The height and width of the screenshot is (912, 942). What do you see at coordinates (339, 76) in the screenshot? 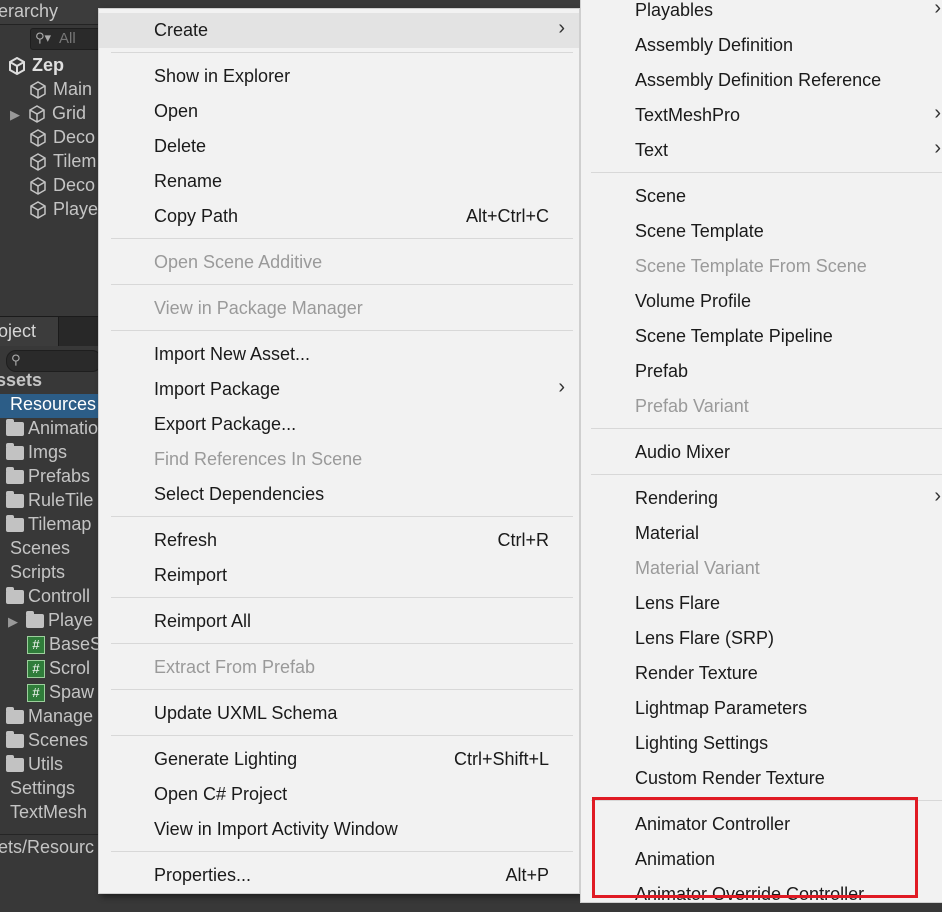
I see `menu-item-show-in-explorer: Show in Explorer` at bounding box center [339, 76].